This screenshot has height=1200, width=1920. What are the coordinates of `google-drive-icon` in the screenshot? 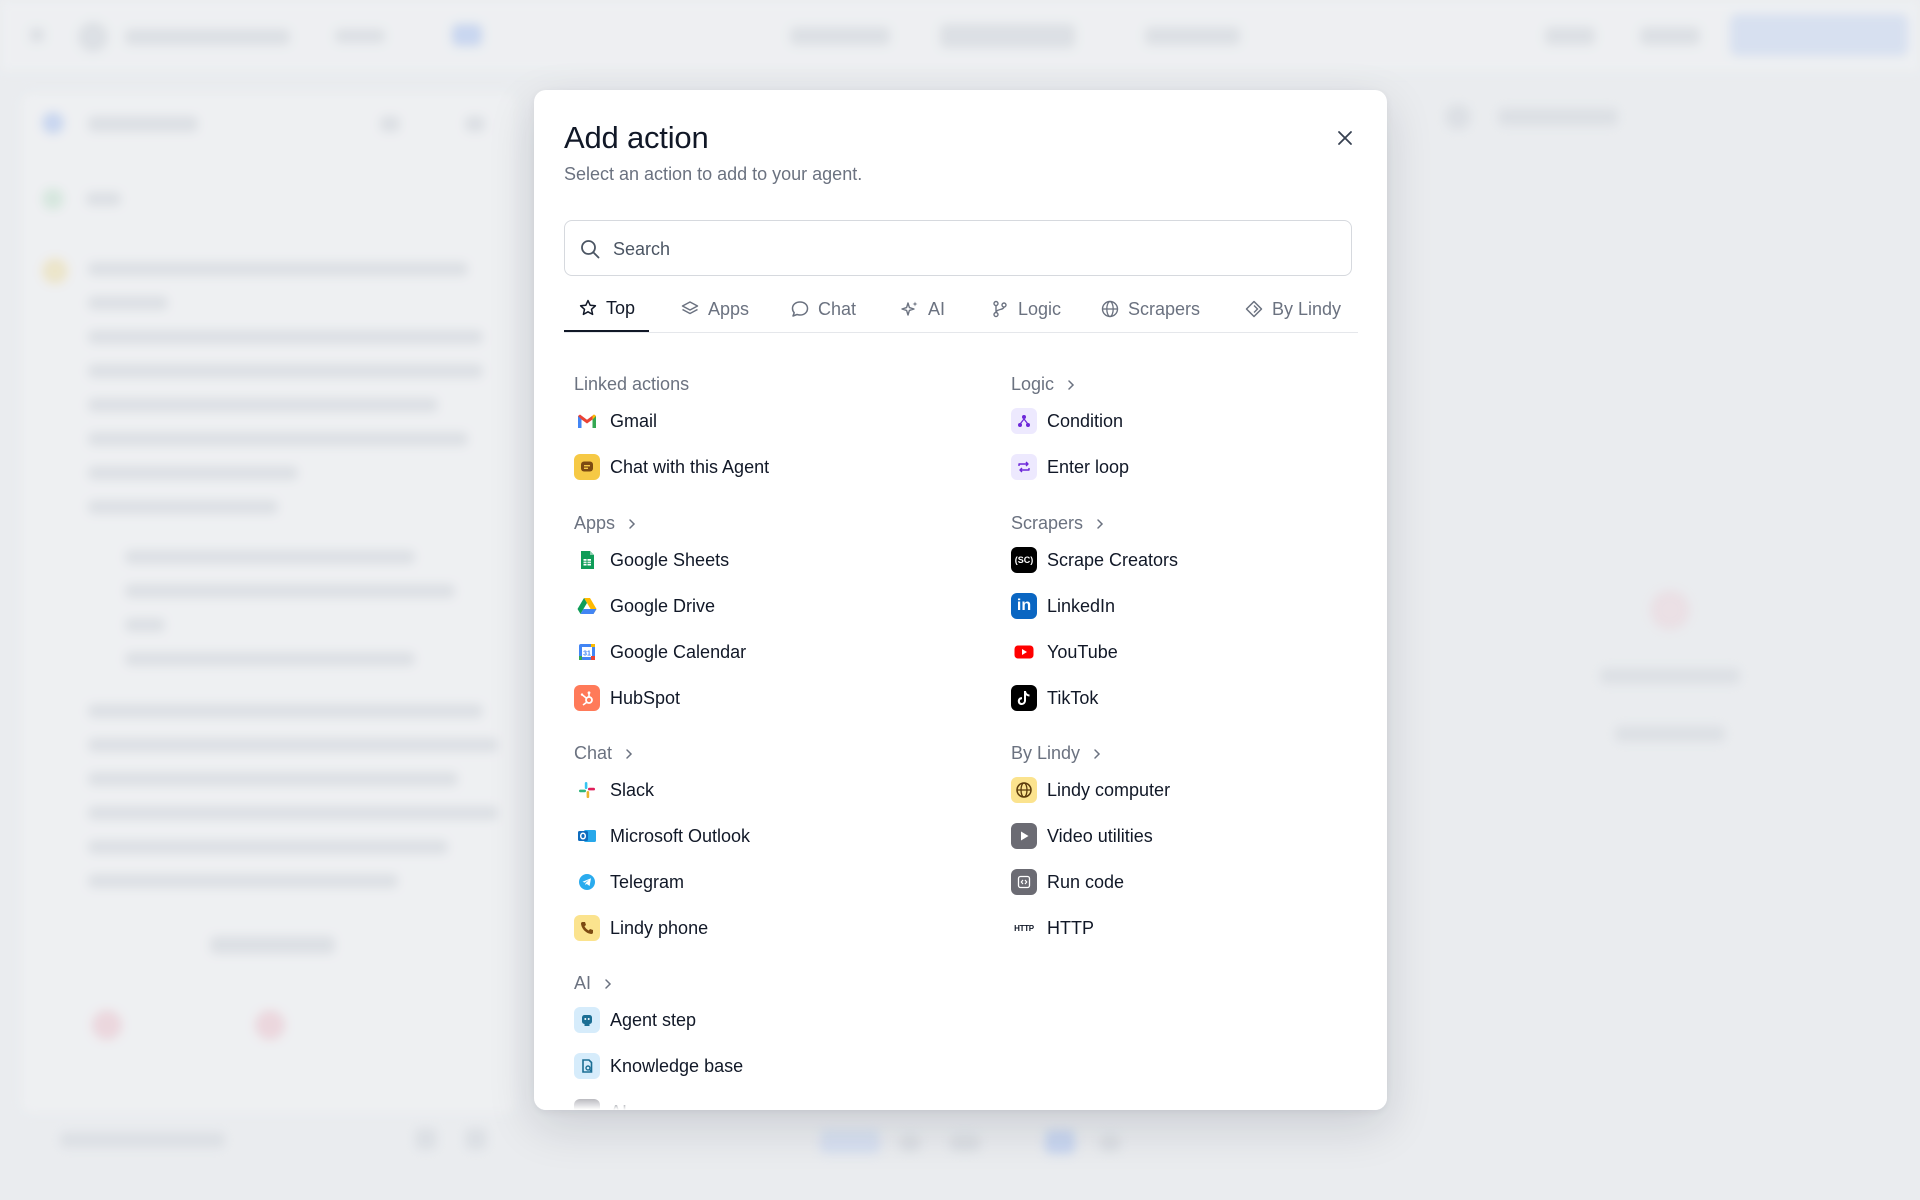 It's located at (587, 606).